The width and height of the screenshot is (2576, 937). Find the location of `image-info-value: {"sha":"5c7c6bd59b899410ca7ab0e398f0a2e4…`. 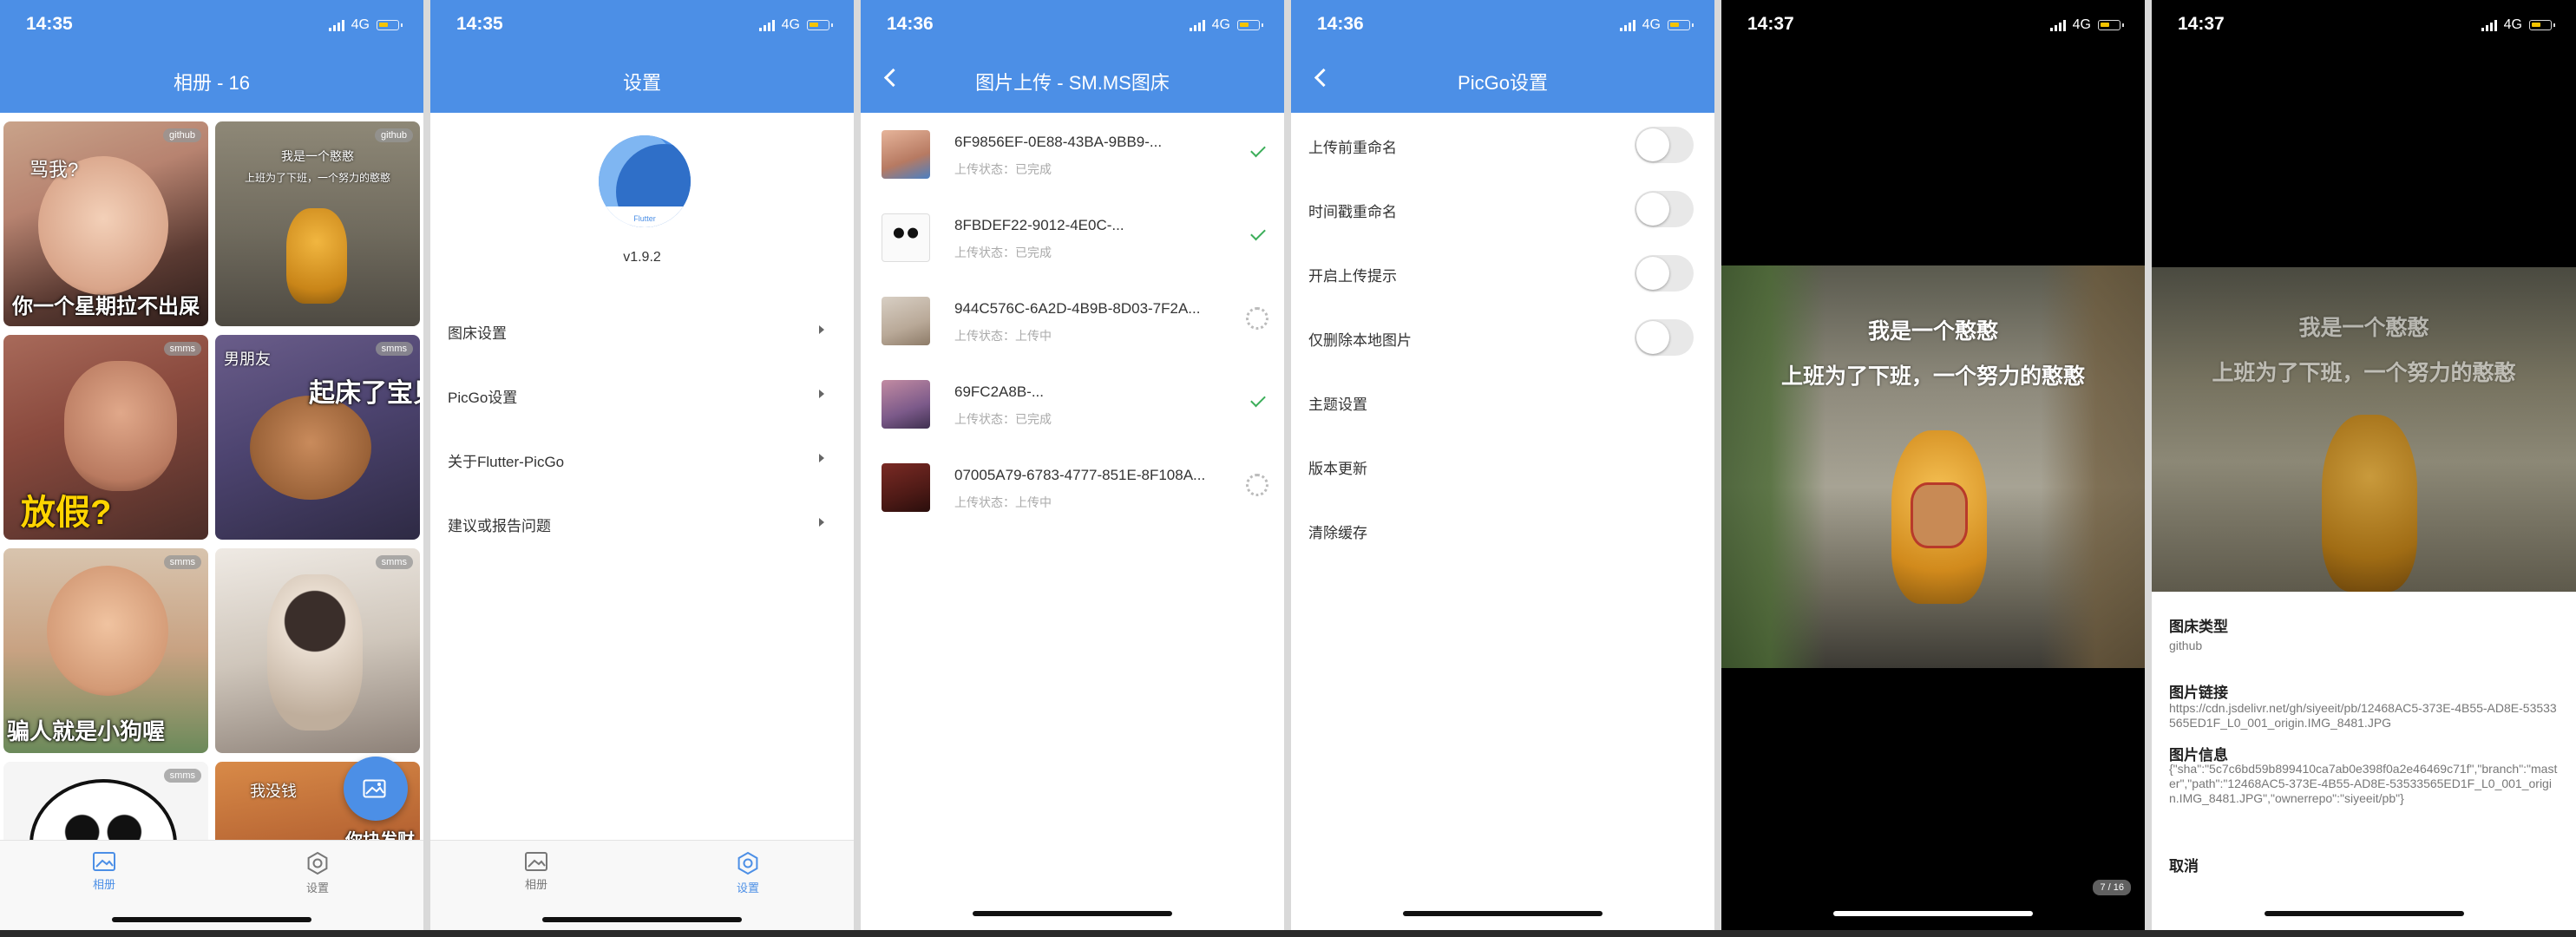

image-info-value: {"sha":"5c7c6bd59b899410ca7ab0e398f0a2e4… is located at coordinates (2364, 784).